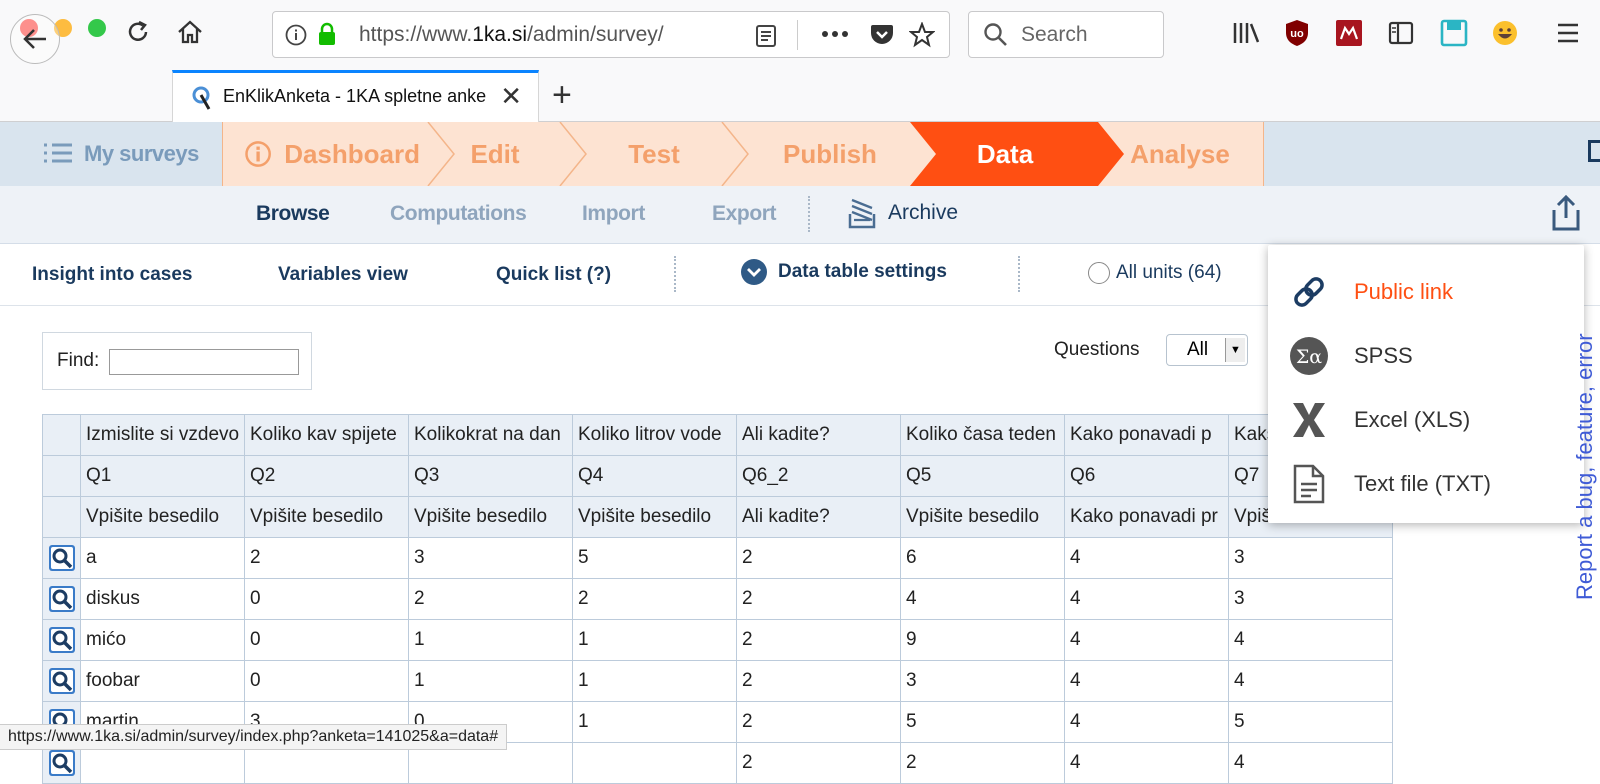 The image size is (1600, 784). I want to click on table-cell: Ali kadite?, so click(818, 435).